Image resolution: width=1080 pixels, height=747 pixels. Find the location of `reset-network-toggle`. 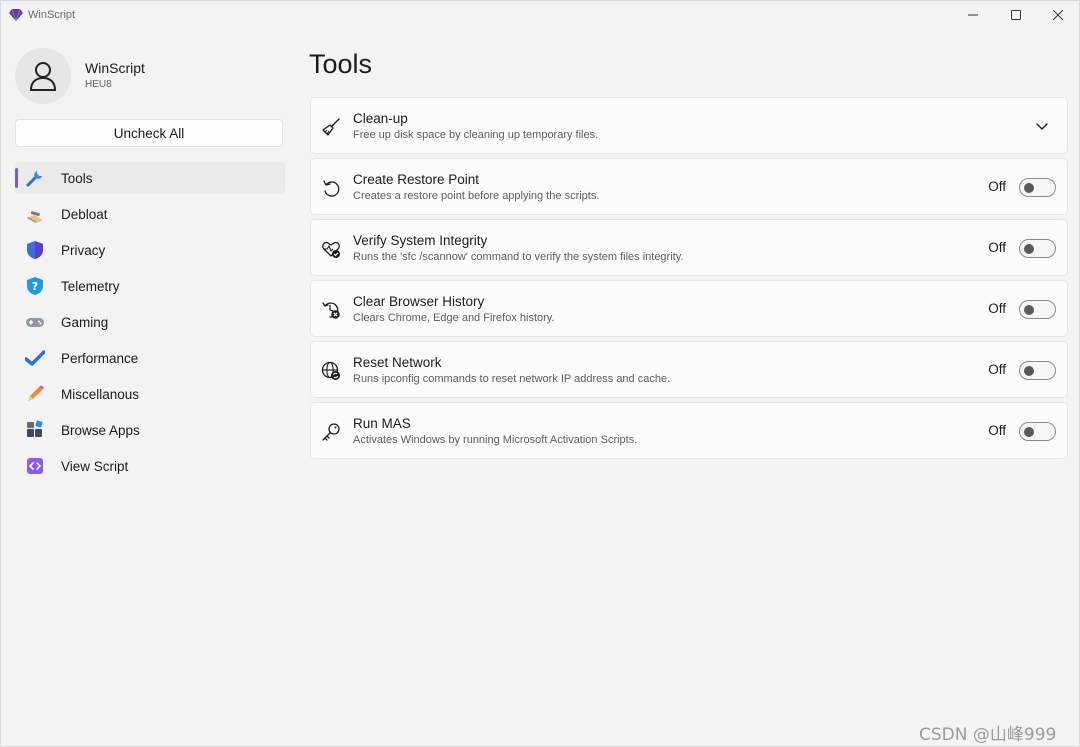

reset-network-toggle is located at coordinates (1037, 370).